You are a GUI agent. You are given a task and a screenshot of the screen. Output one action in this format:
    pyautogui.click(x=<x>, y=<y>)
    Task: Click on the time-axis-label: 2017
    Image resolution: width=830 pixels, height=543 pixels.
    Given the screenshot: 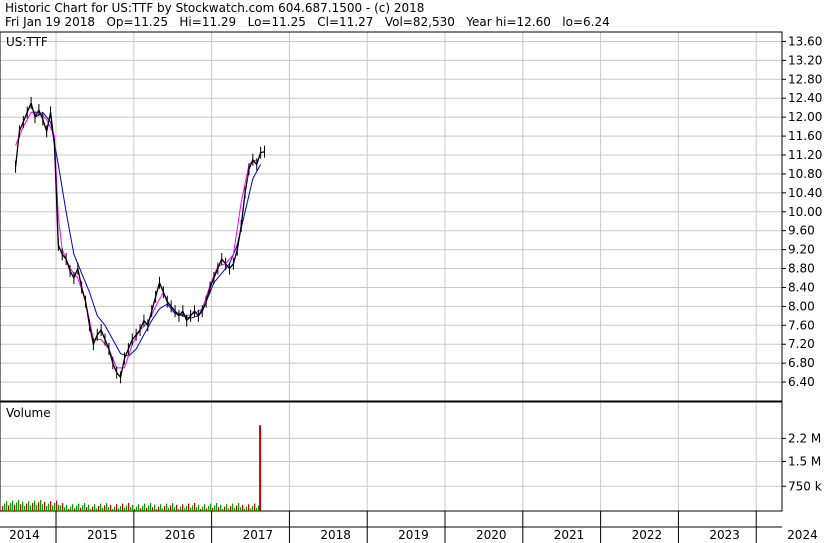 What is the action you would take?
    pyautogui.click(x=258, y=535)
    